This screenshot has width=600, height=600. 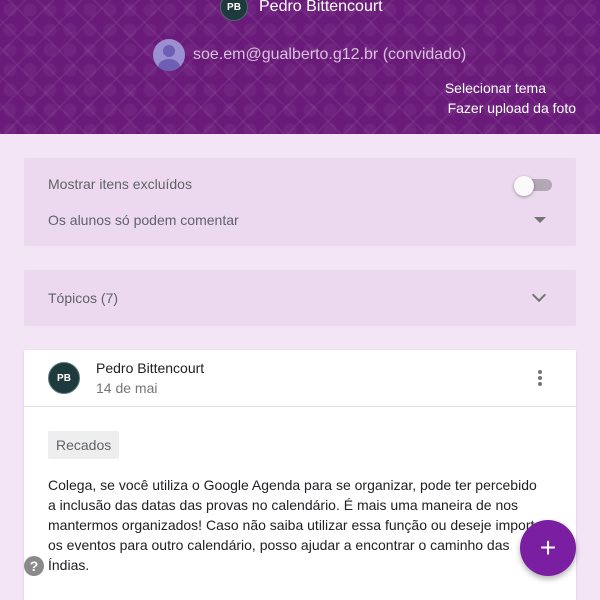 What do you see at coordinates (300, 378) in the screenshot?
I see `post-header: PB Pedro Bittencourt 14 de mai` at bounding box center [300, 378].